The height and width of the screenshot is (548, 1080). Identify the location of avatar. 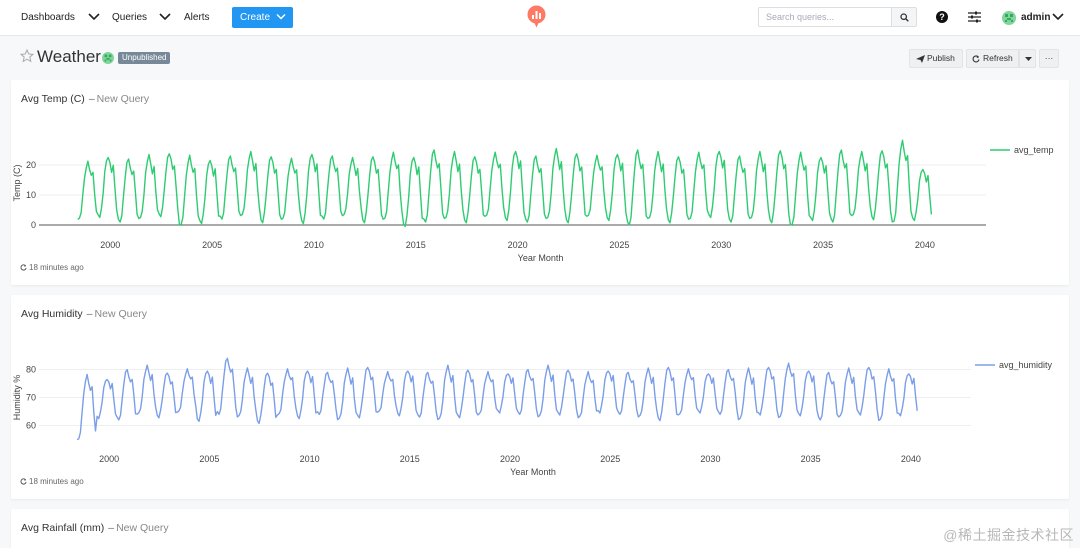
(1009, 18).